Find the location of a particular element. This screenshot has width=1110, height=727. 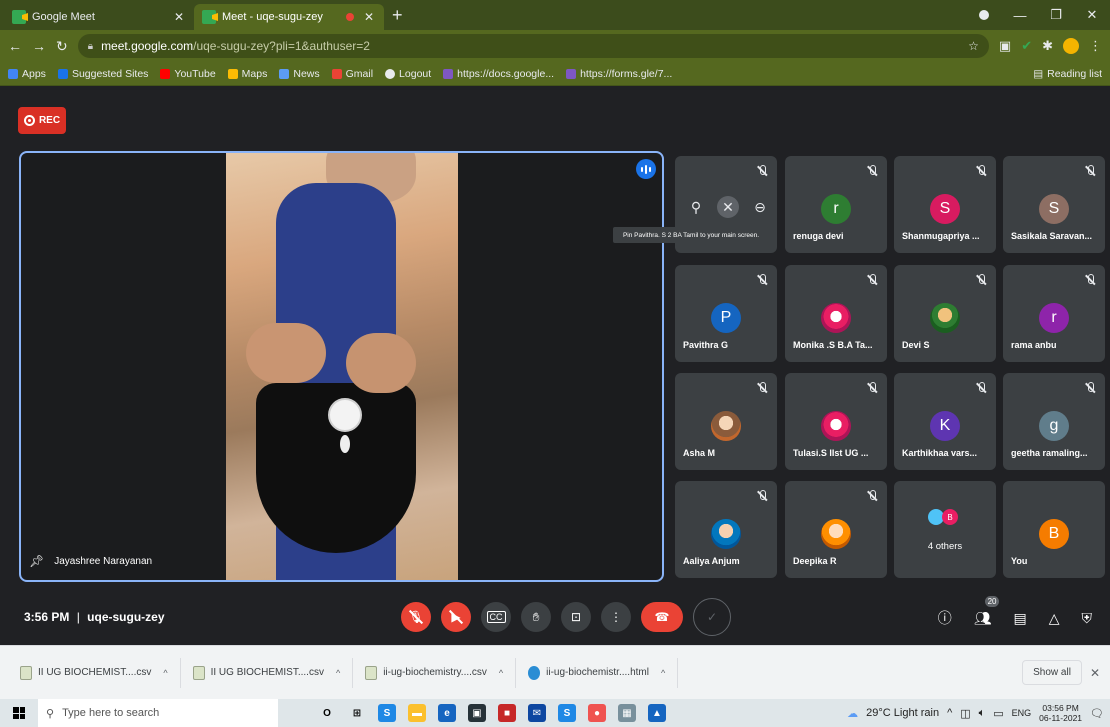

check-extension-icon: ✔ is located at coordinates (1026, 46).